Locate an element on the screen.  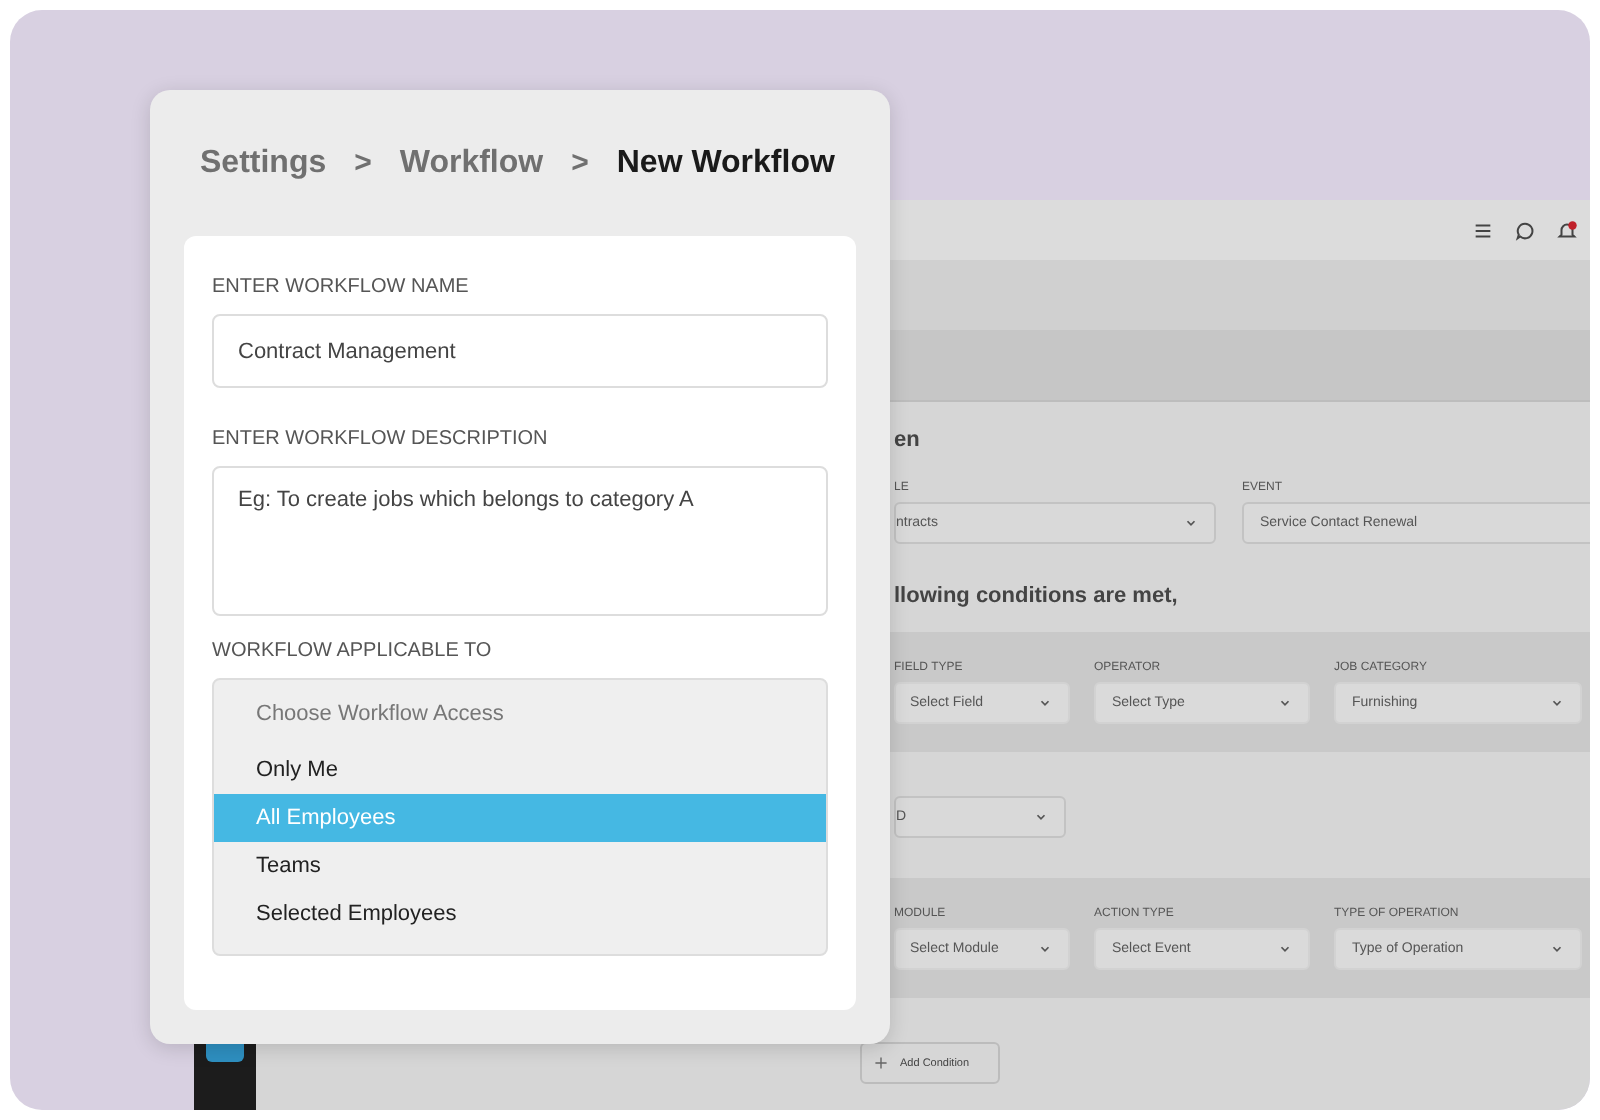
list-option: Only Me is located at coordinates (520, 770).